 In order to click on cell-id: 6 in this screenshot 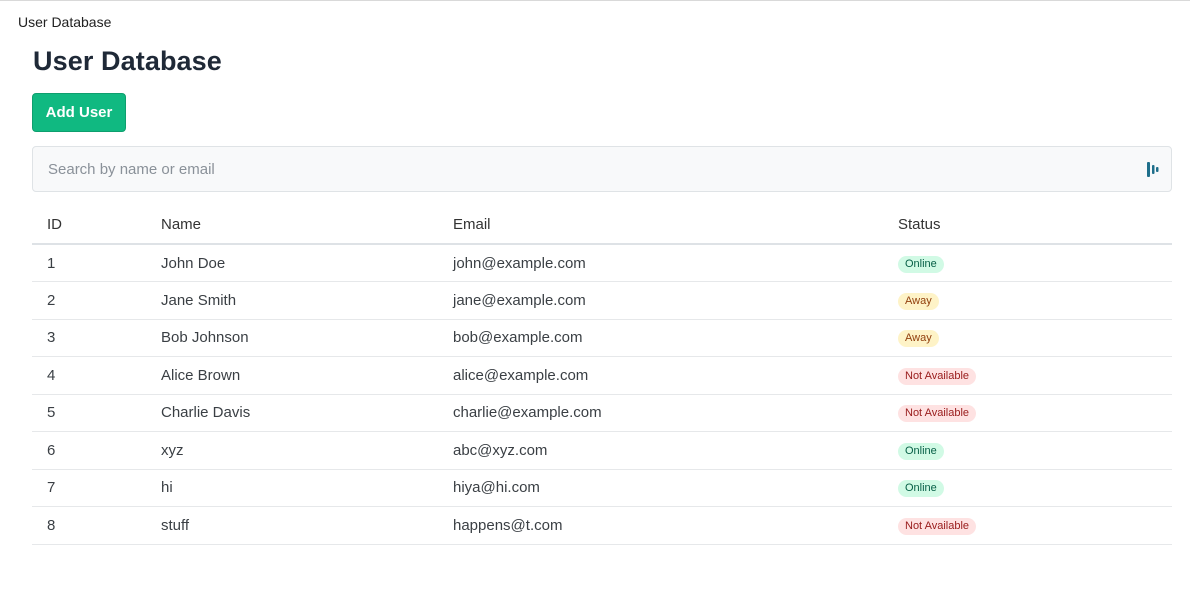, I will do `click(89, 450)`.